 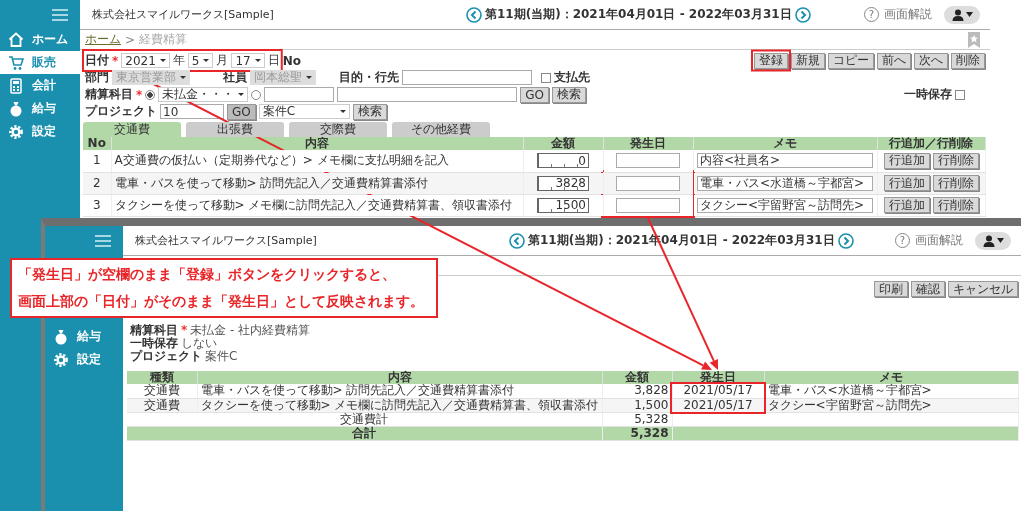 I want to click on field-label: 精算科目, so click(x=109, y=94).